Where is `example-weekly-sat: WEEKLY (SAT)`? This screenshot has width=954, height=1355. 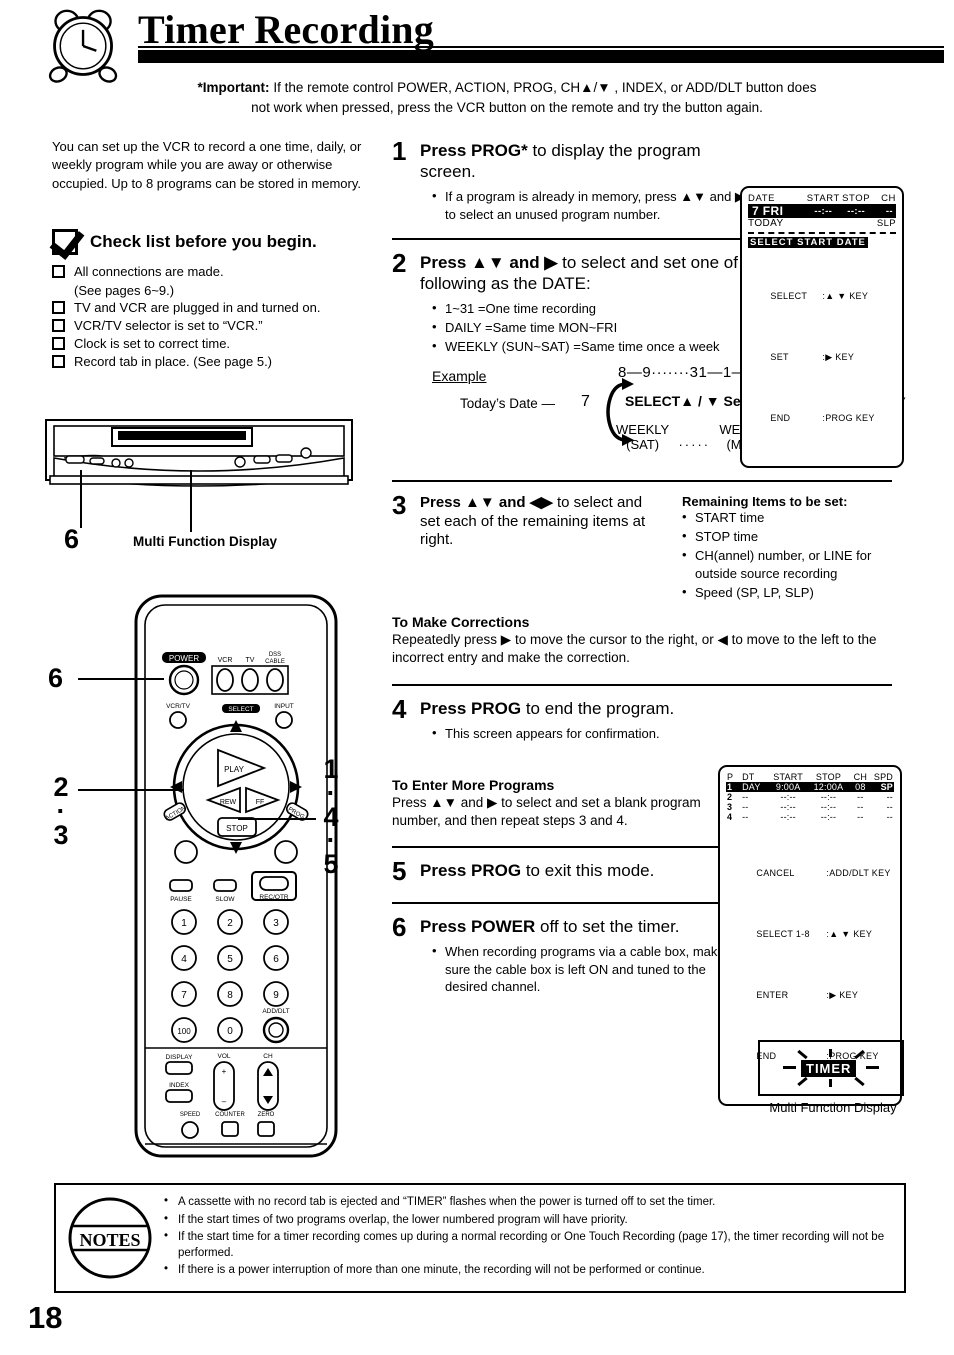
example-weekly-sat: WEEKLY (SAT) is located at coordinates (643, 437).